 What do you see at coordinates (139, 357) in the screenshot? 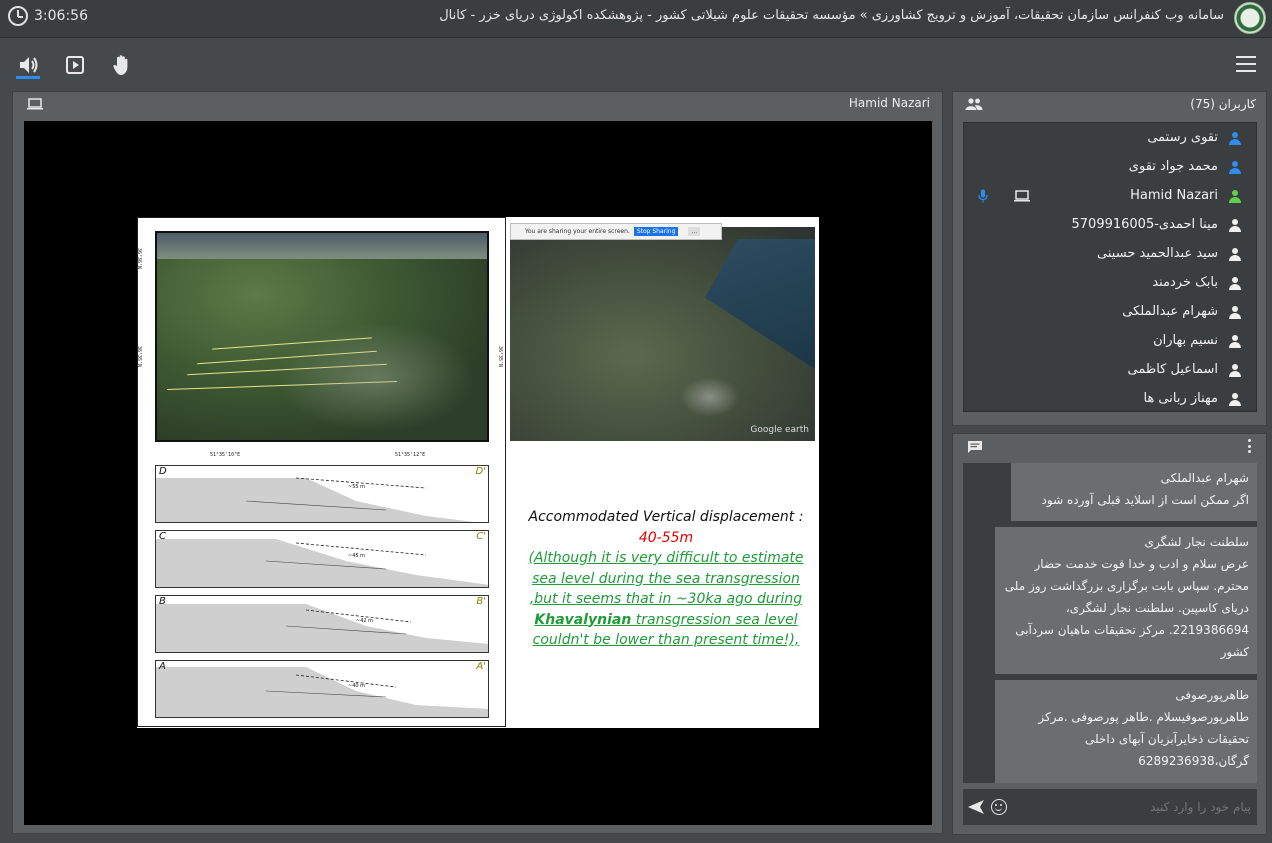
I see `coord-lat-mid: 36°35'N` at bounding box center [139, 357].